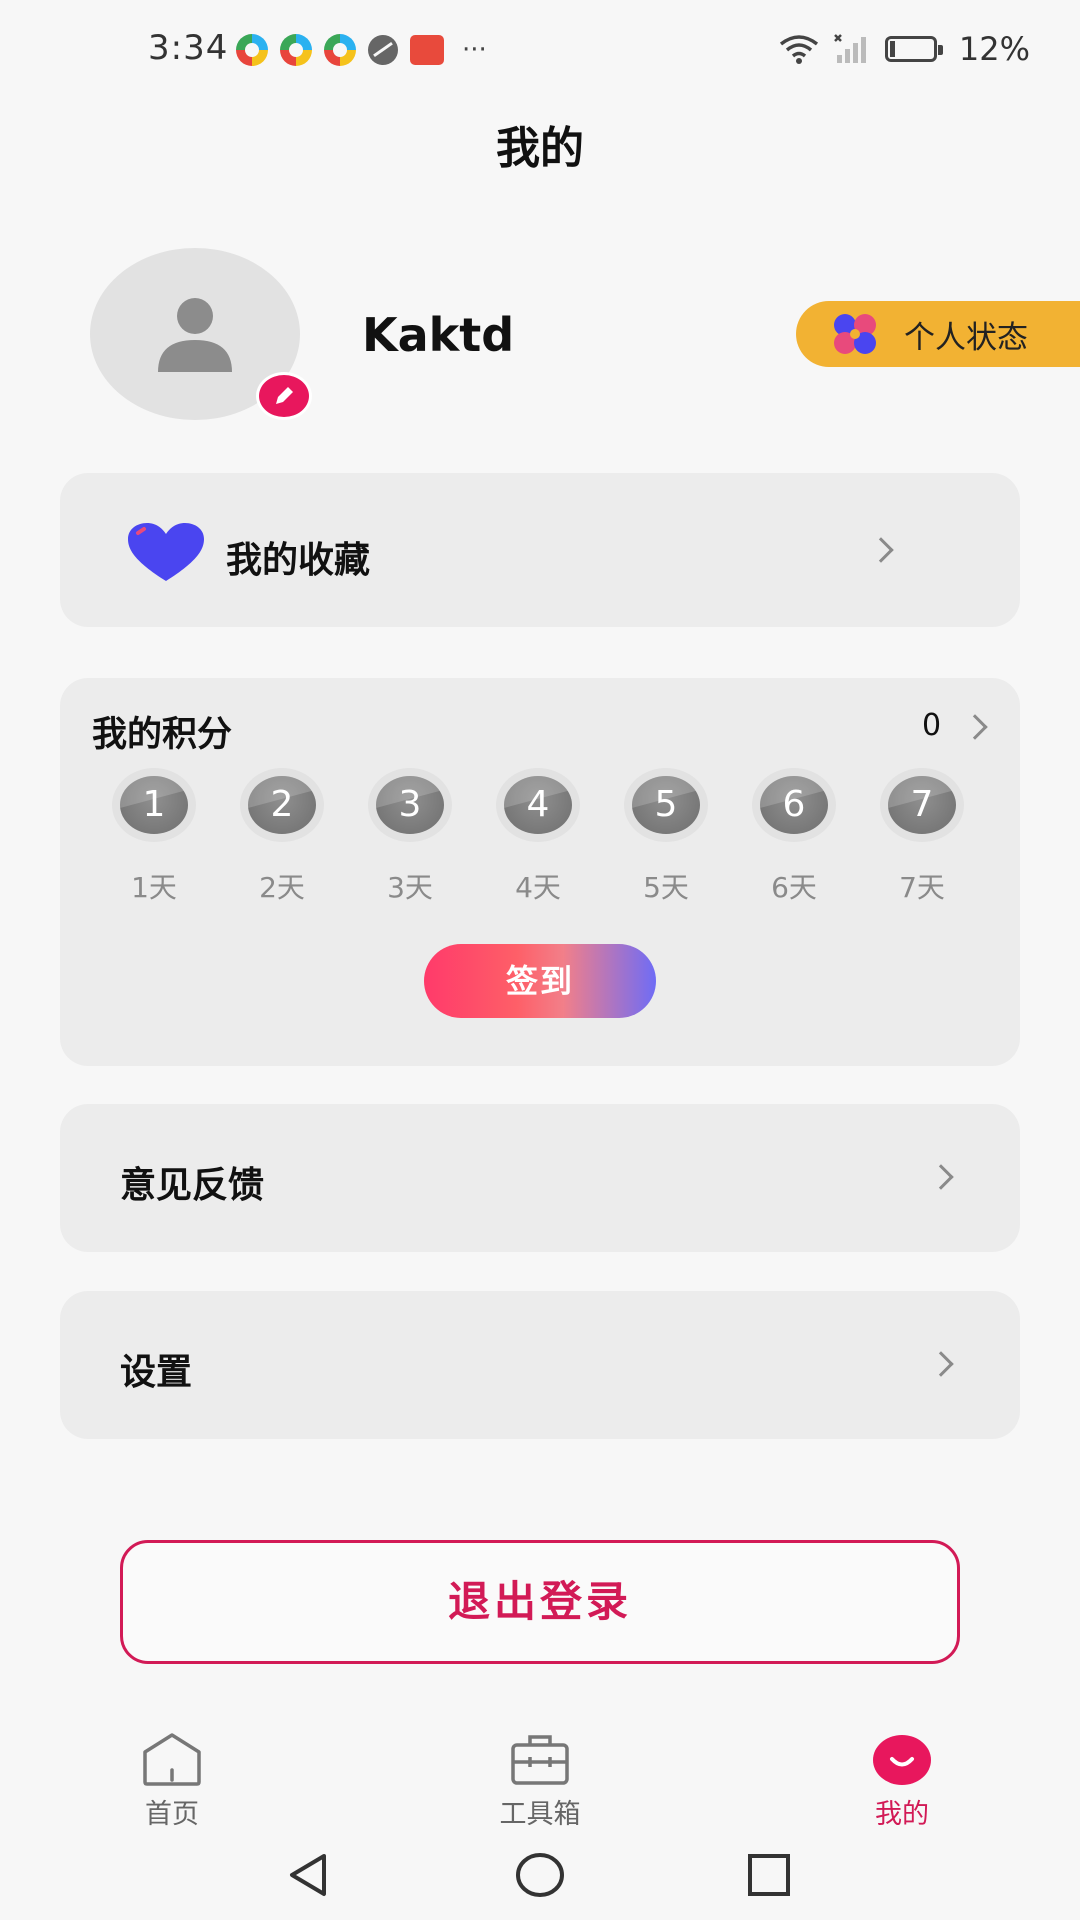 This screenshot has height=1920, width=1080. Describe the element at coordinates (892, 49) in the screenshot. I see `battery-fill` at that location.